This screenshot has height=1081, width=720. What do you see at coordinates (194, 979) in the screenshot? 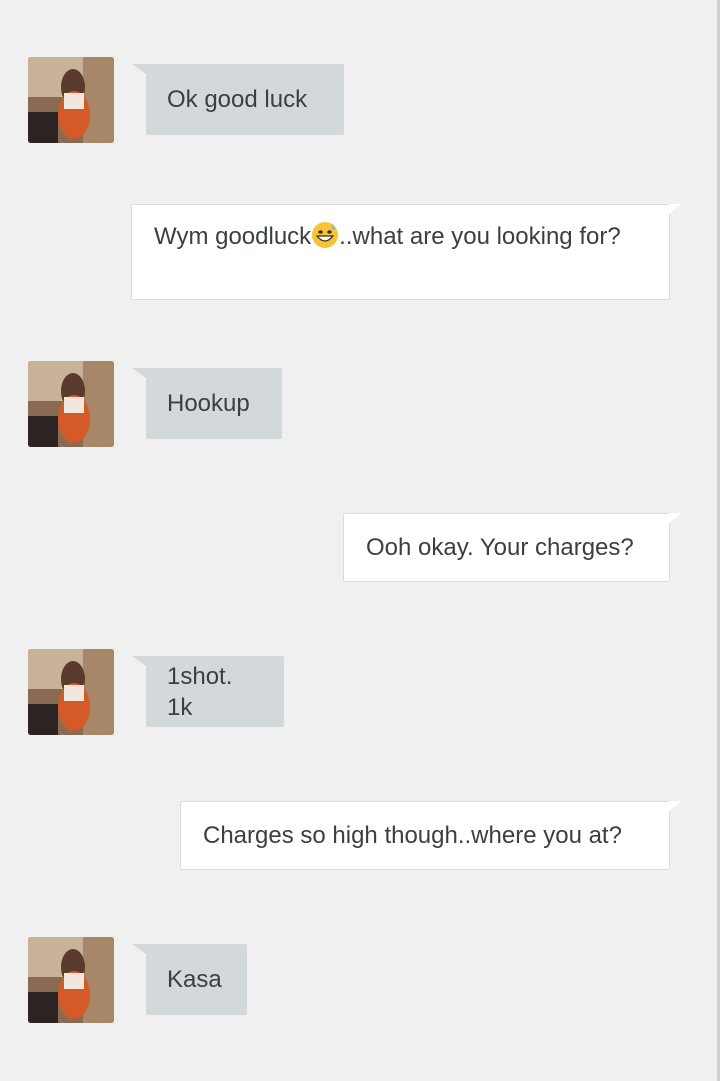
I see `message-text: Kasa` at bounding box center [194, 979].